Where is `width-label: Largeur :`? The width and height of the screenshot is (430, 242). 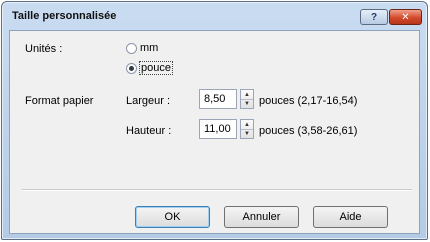 width-label: Largeur : is located at coordinates (148, 101).